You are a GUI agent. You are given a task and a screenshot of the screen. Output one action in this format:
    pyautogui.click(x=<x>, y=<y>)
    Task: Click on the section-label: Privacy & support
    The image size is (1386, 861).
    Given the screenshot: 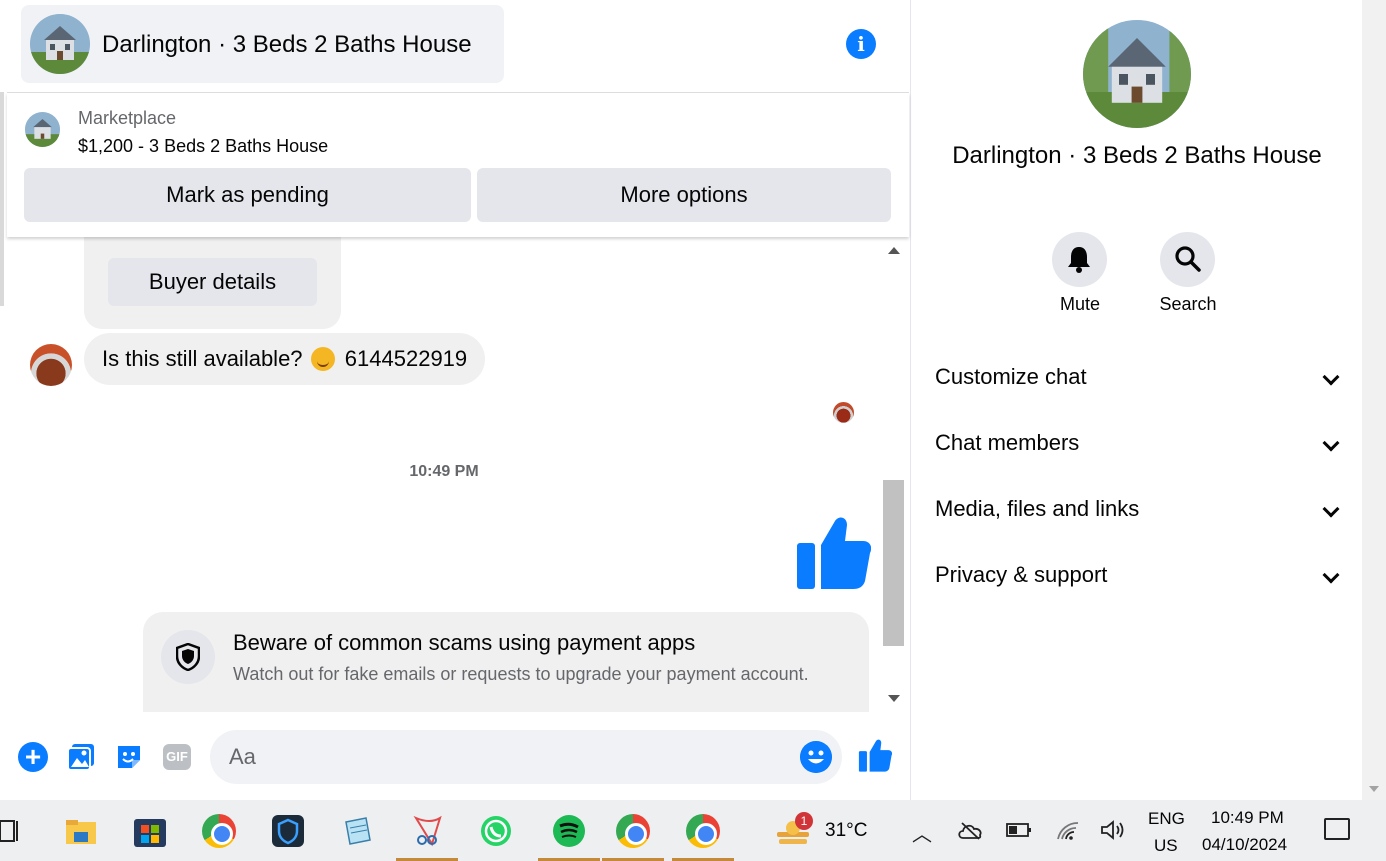 What is the action you would take?
    pyautogui.click(x=1021, y=574)
    